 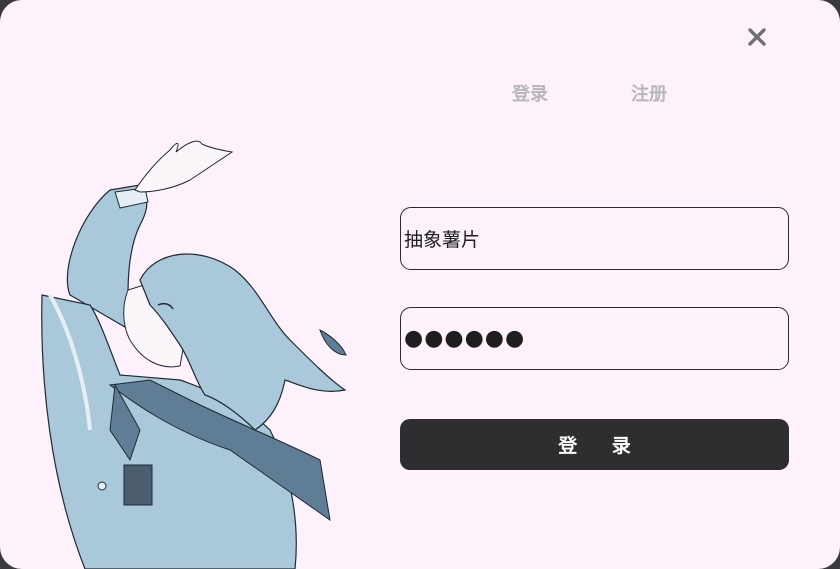 I want to click on close-button, so click(x=757, y=37).